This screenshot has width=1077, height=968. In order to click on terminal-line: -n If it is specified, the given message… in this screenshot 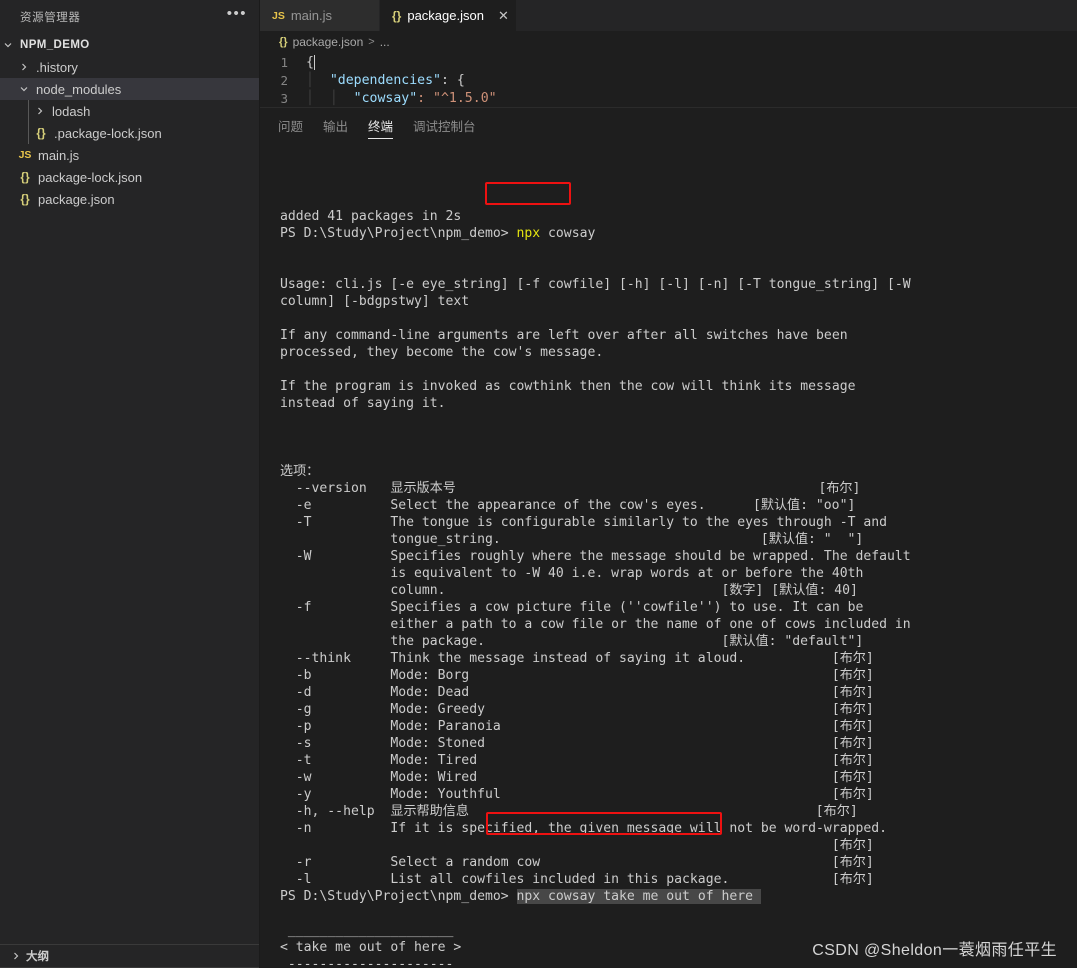, I will do `click(583, 828)`.